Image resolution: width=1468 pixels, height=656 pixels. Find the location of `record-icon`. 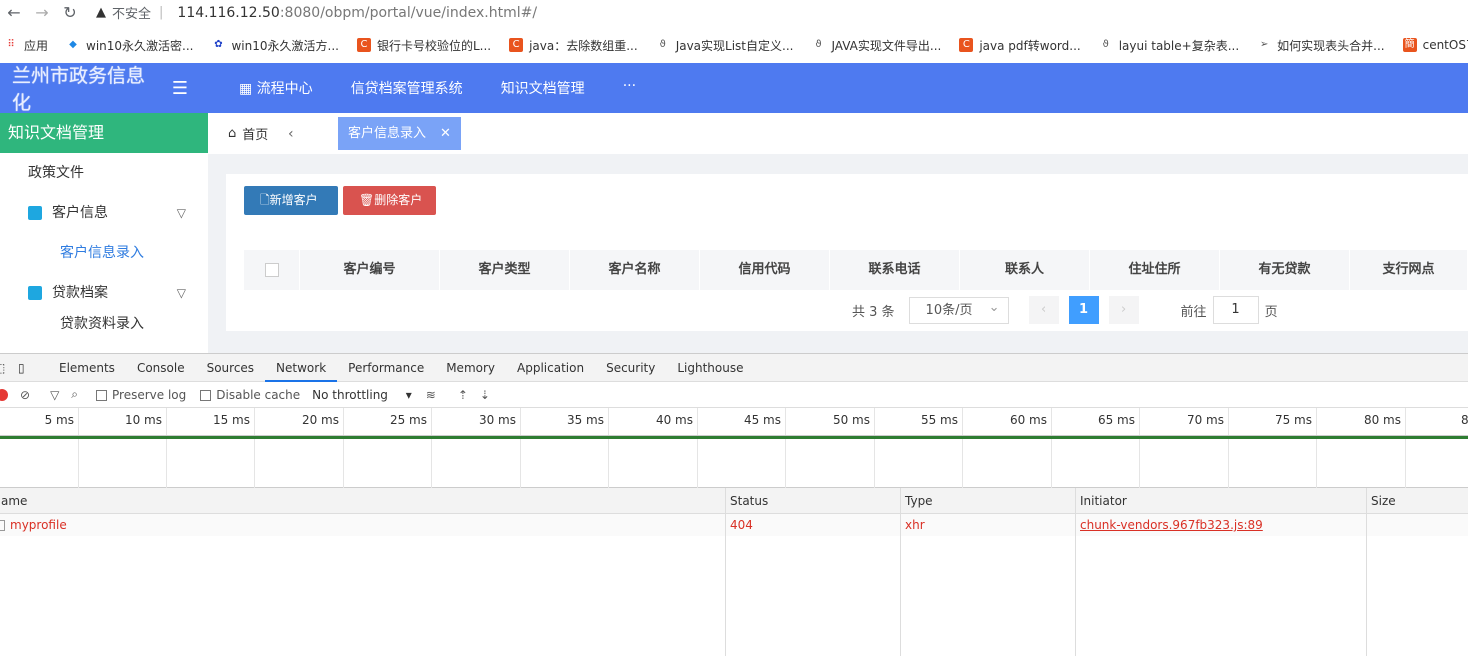

record-icon is located at coordinates (4, 394).